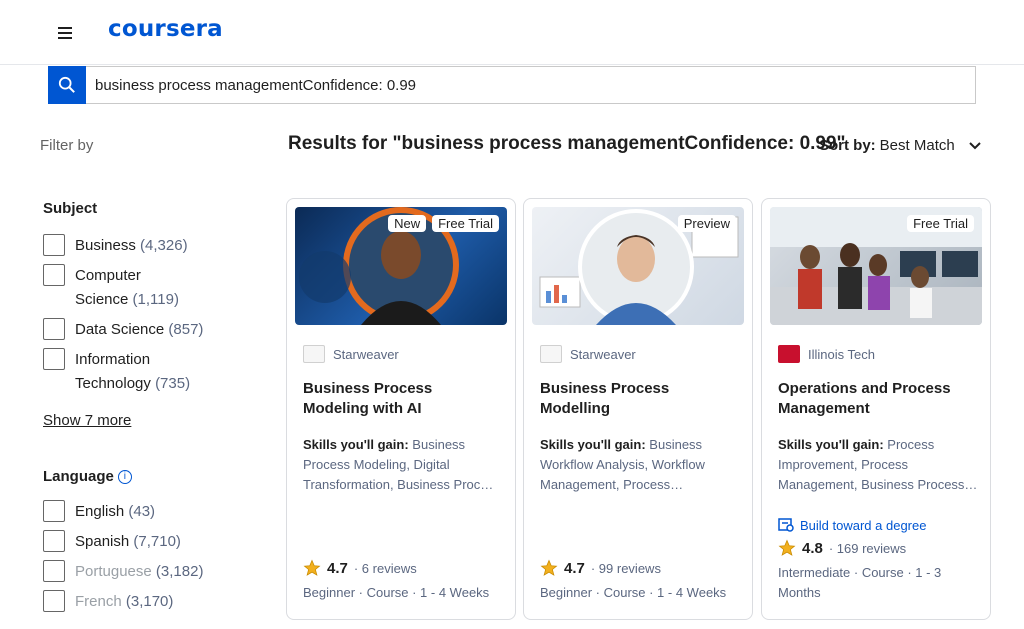 The width and height of the screenshot is (1024, 629). I want to click on badge-group: New Free Trial, so click(443, 223).